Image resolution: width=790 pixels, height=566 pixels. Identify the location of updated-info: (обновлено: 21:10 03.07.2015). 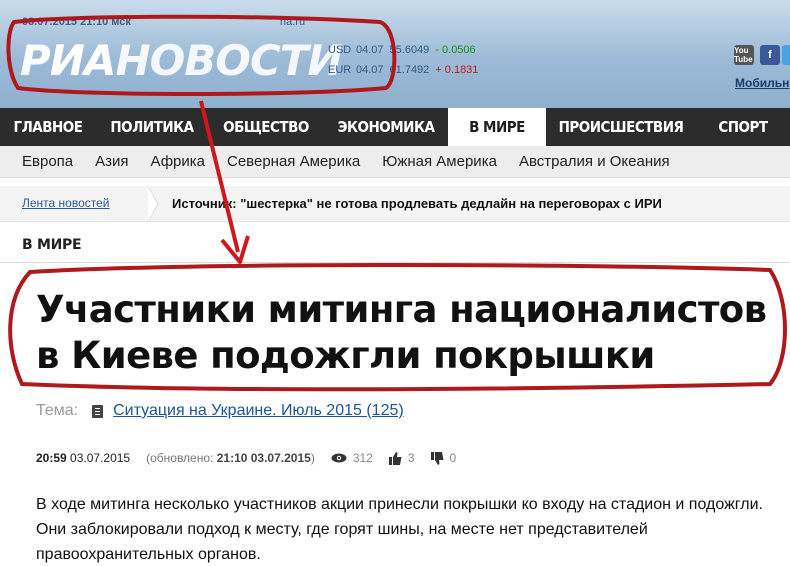
(230, 458).